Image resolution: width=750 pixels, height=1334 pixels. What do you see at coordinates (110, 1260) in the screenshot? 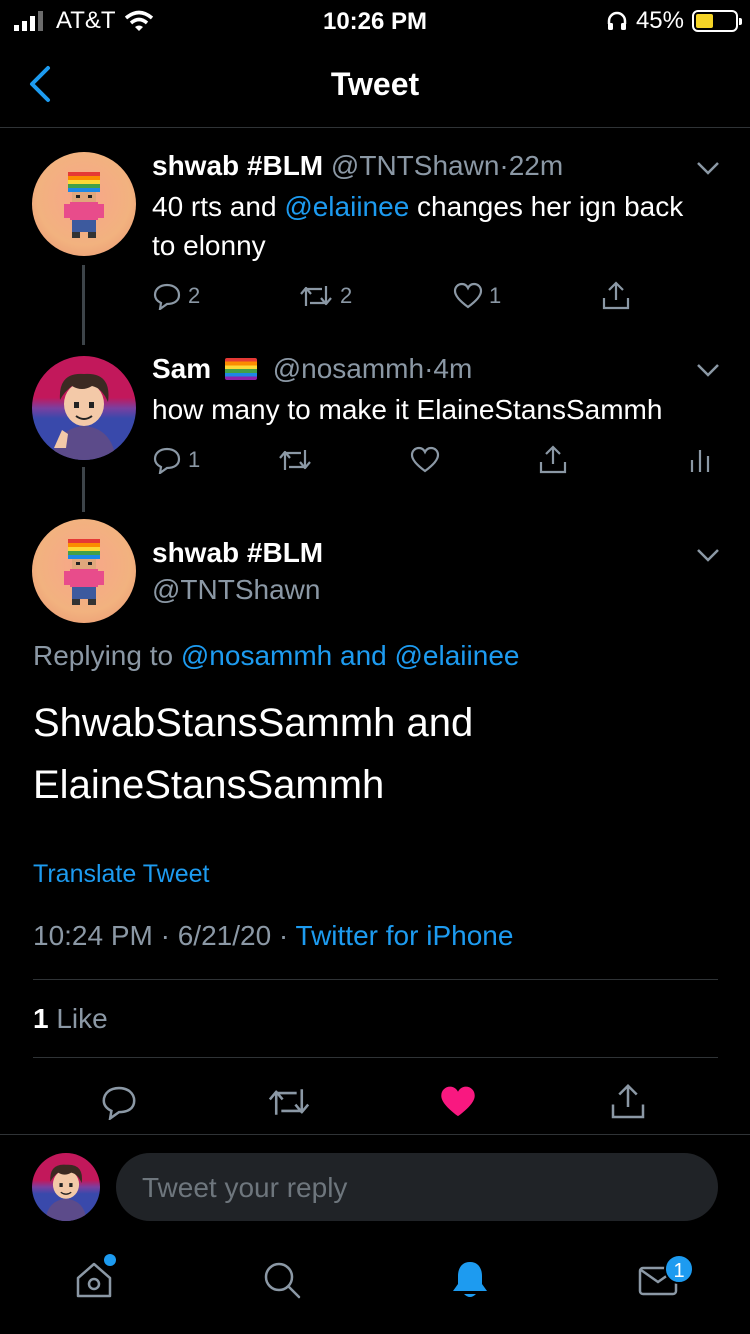
I see `new-tweets-dot` at bounding box center [110, 1260].